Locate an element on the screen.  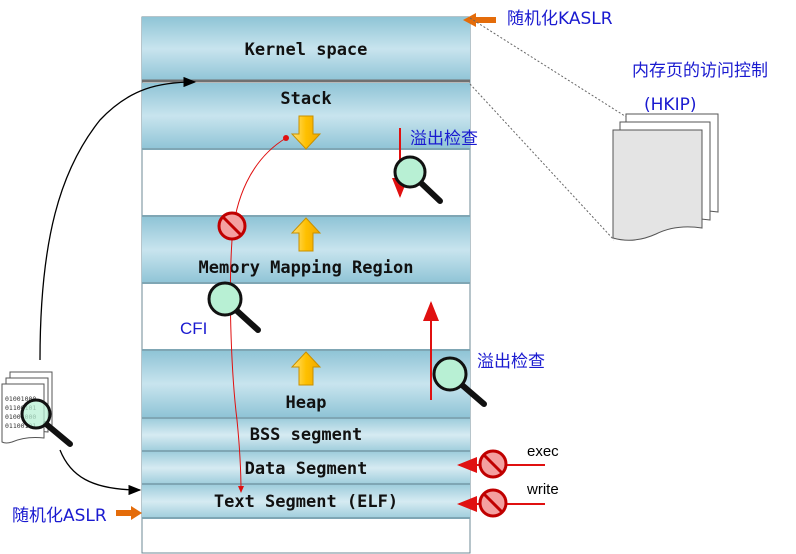
hkip-subtitle: (HKIP) is located at coordinates (670, 105).